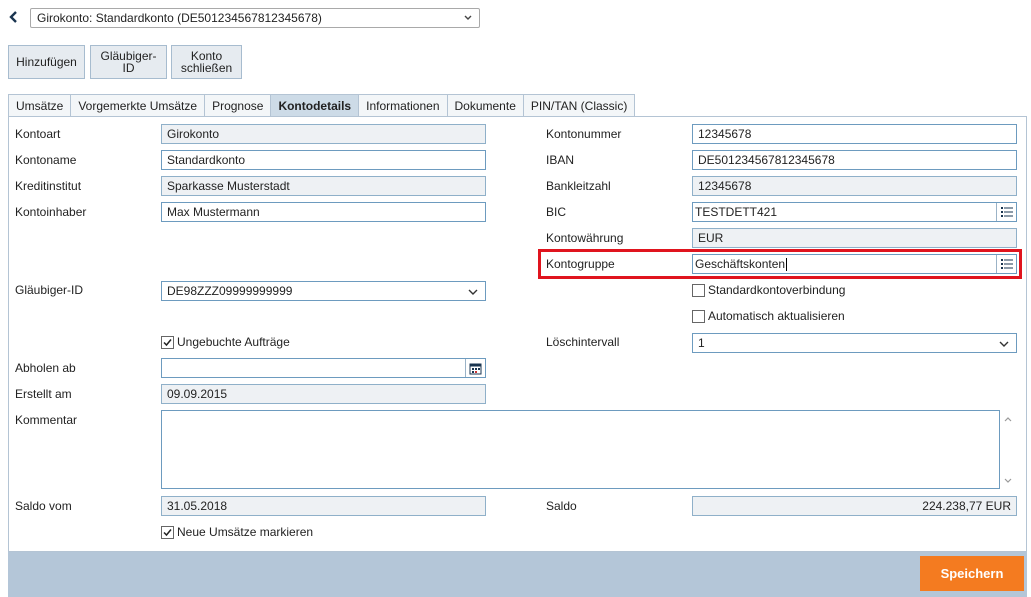 This screenshot has width=1031, height=597. Describe the element at coordinates (698, 316) in the screenshot. I see `automatisch-aktualisieren-checkbox` at that location.